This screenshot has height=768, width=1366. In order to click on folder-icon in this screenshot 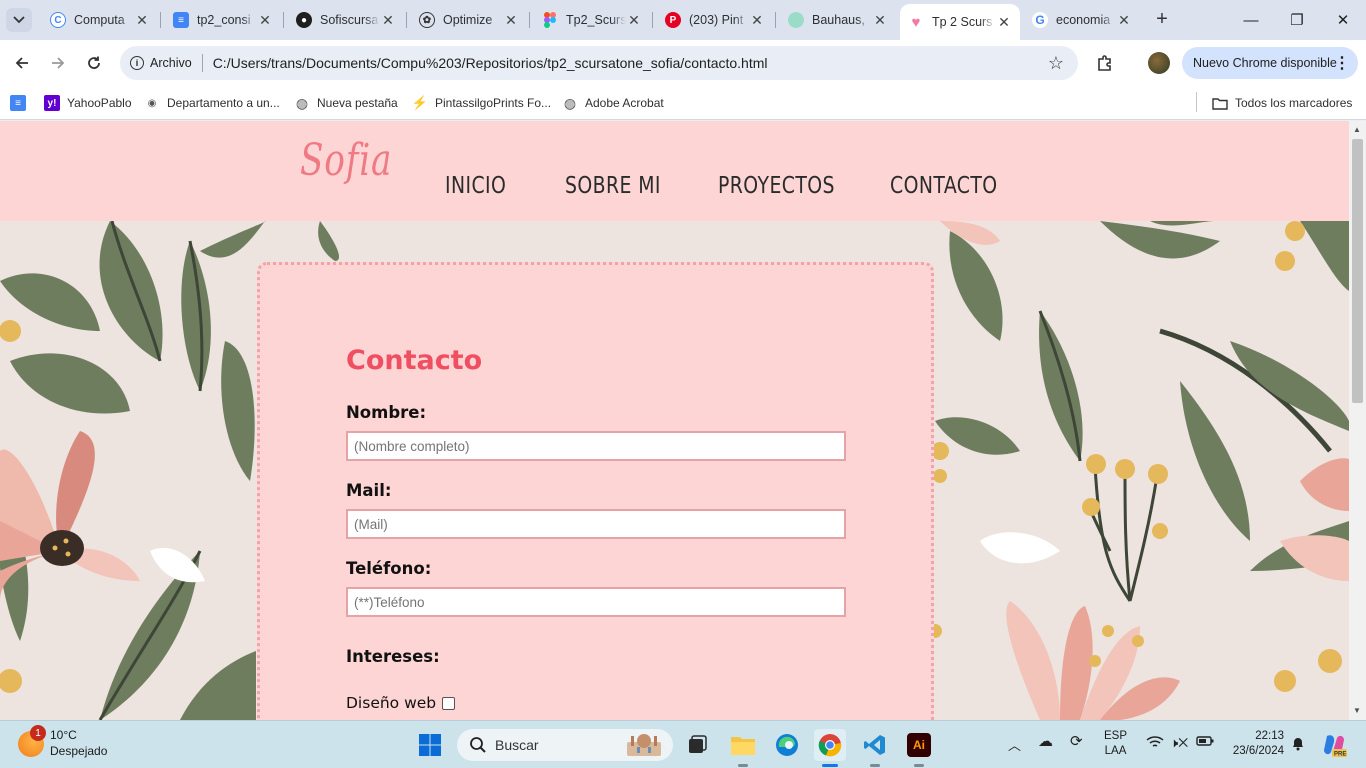, I will do `click(743, 746)`.